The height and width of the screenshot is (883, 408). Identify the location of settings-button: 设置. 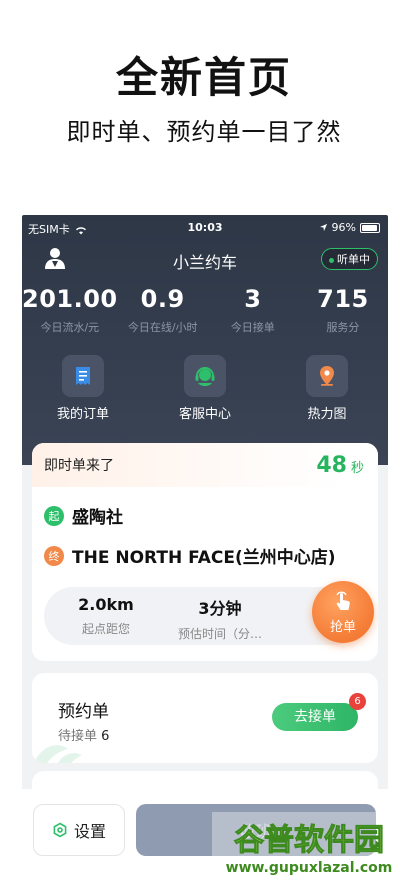
(79, 830).